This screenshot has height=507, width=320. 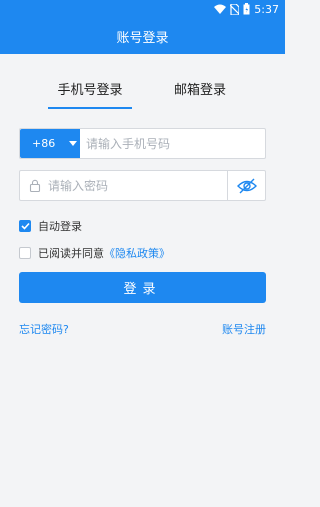 I want to click on wifi-icon, so click(x=220, y=9).